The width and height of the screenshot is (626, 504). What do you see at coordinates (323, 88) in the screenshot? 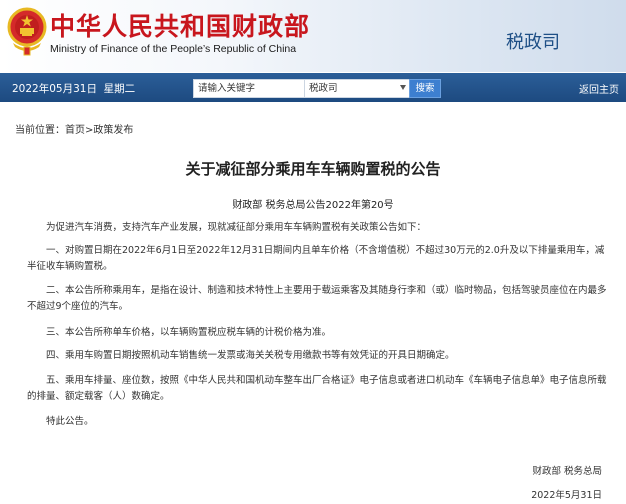
I see `search-scope-value: 税政司` at bounding box center [323, 88].